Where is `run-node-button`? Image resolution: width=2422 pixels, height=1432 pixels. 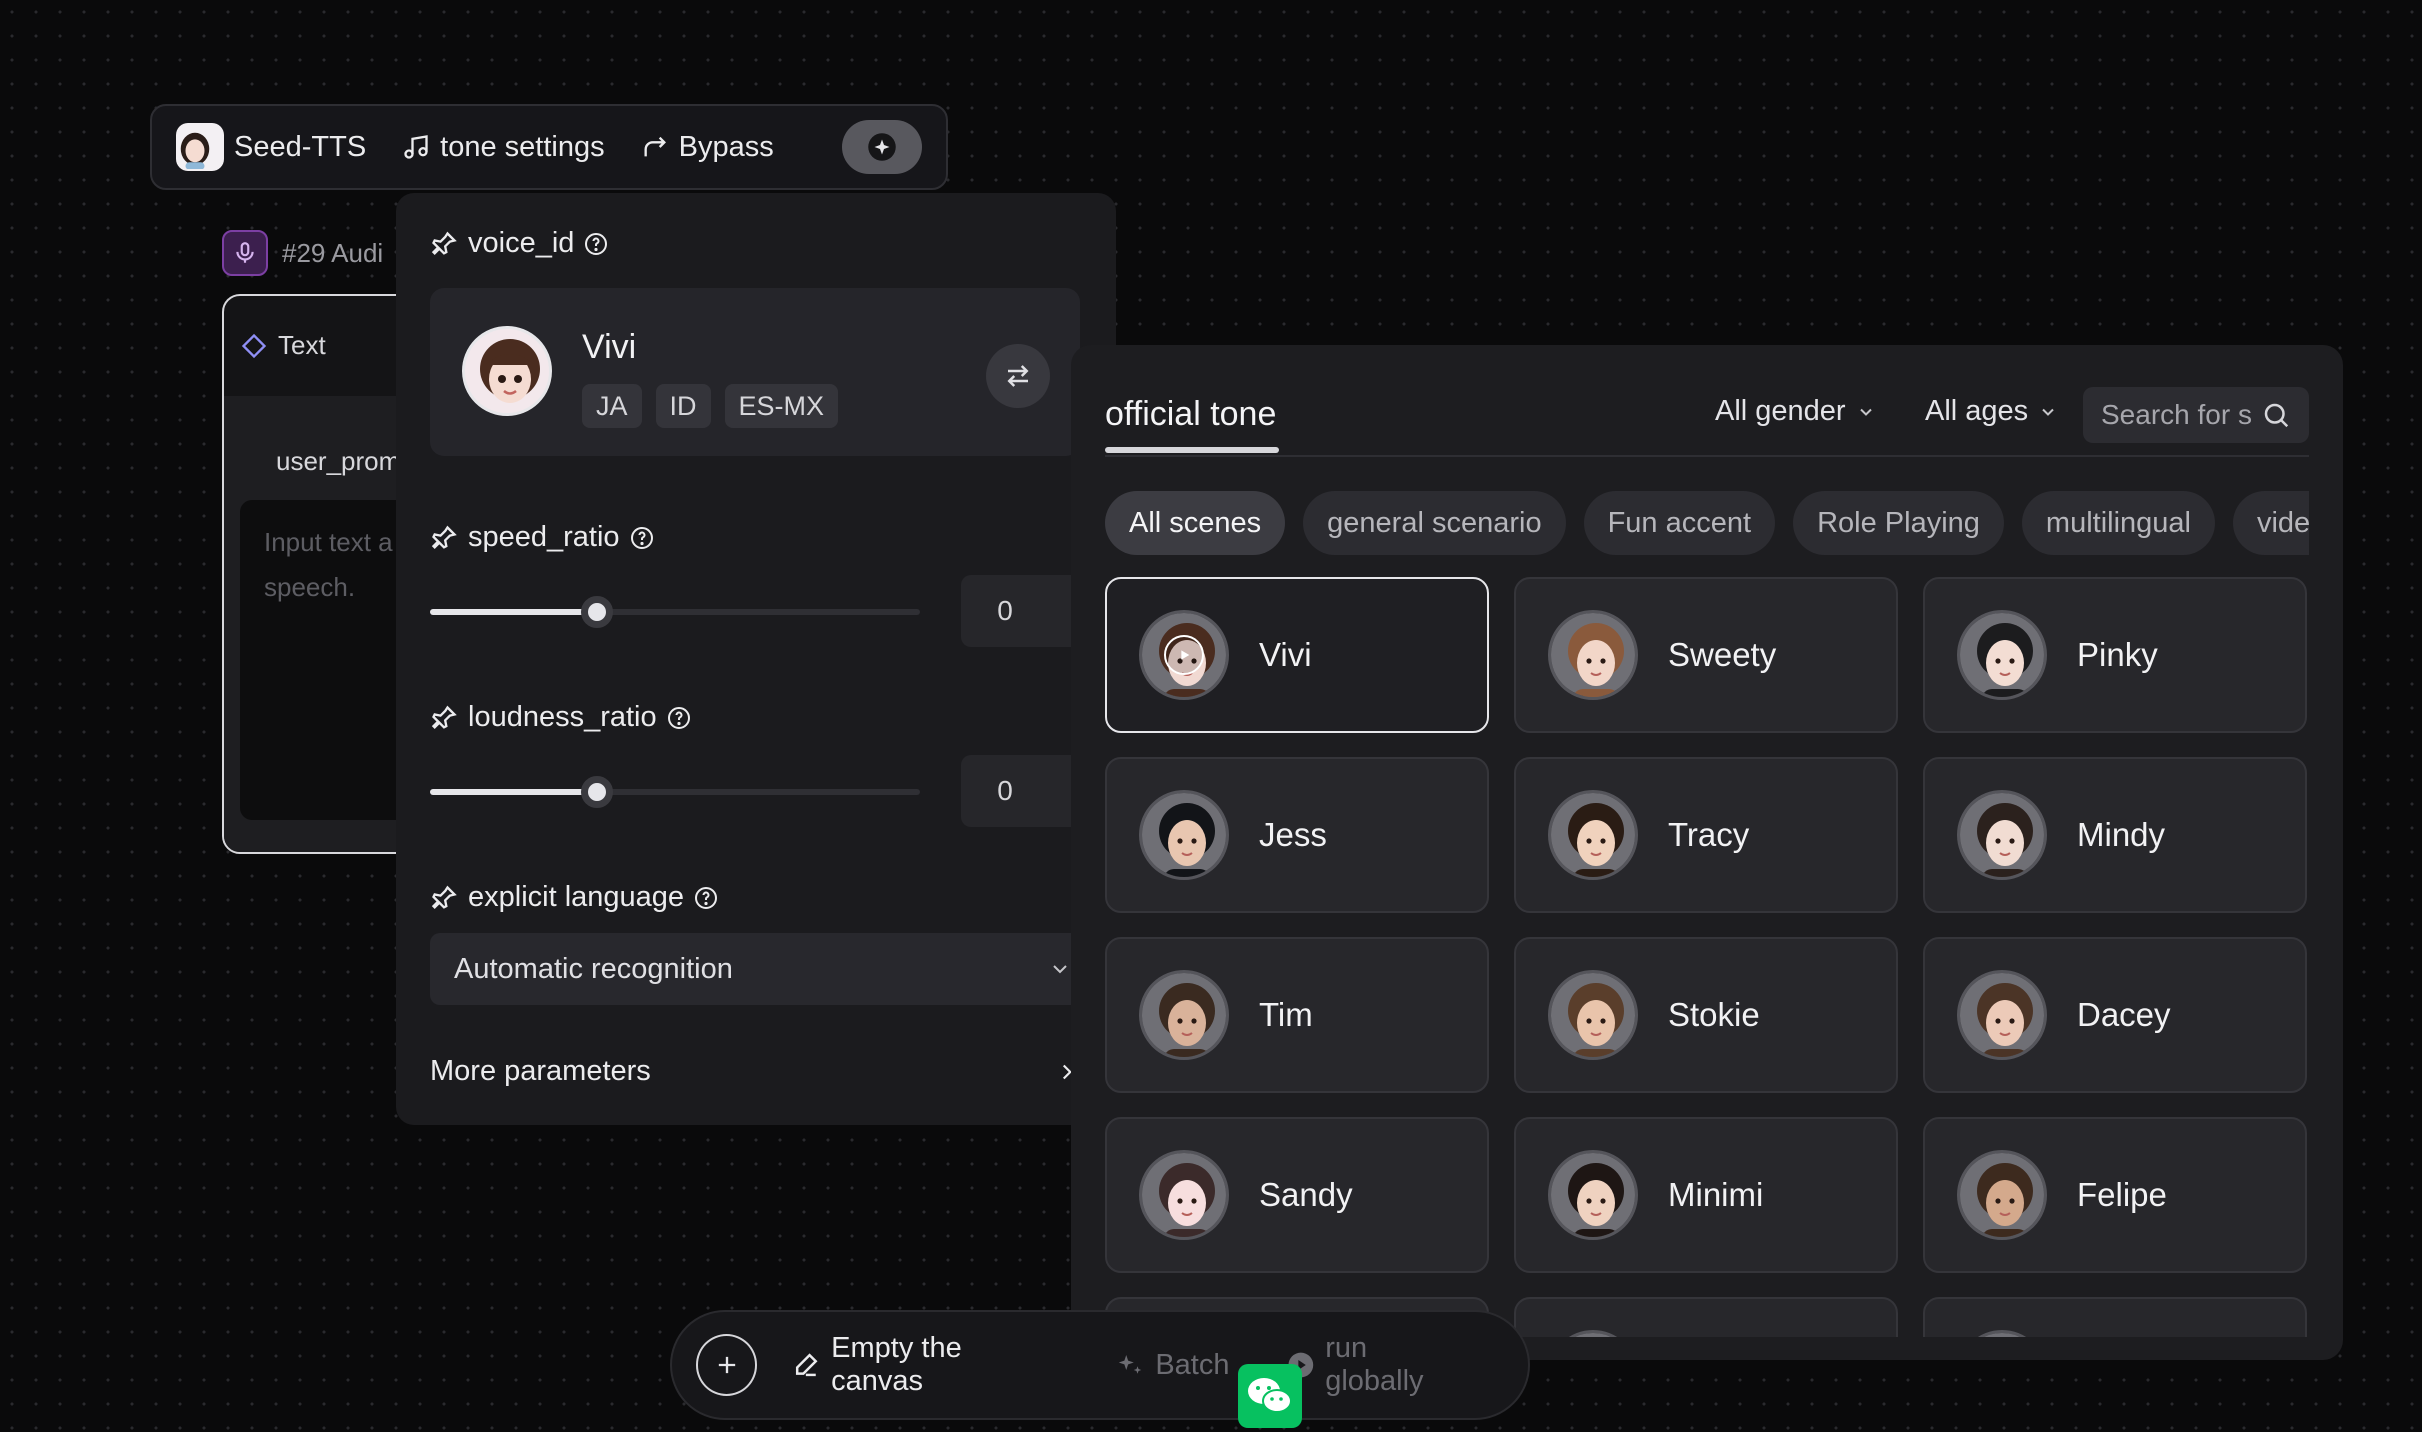
run-node-button is located at coordinates (882, 147).